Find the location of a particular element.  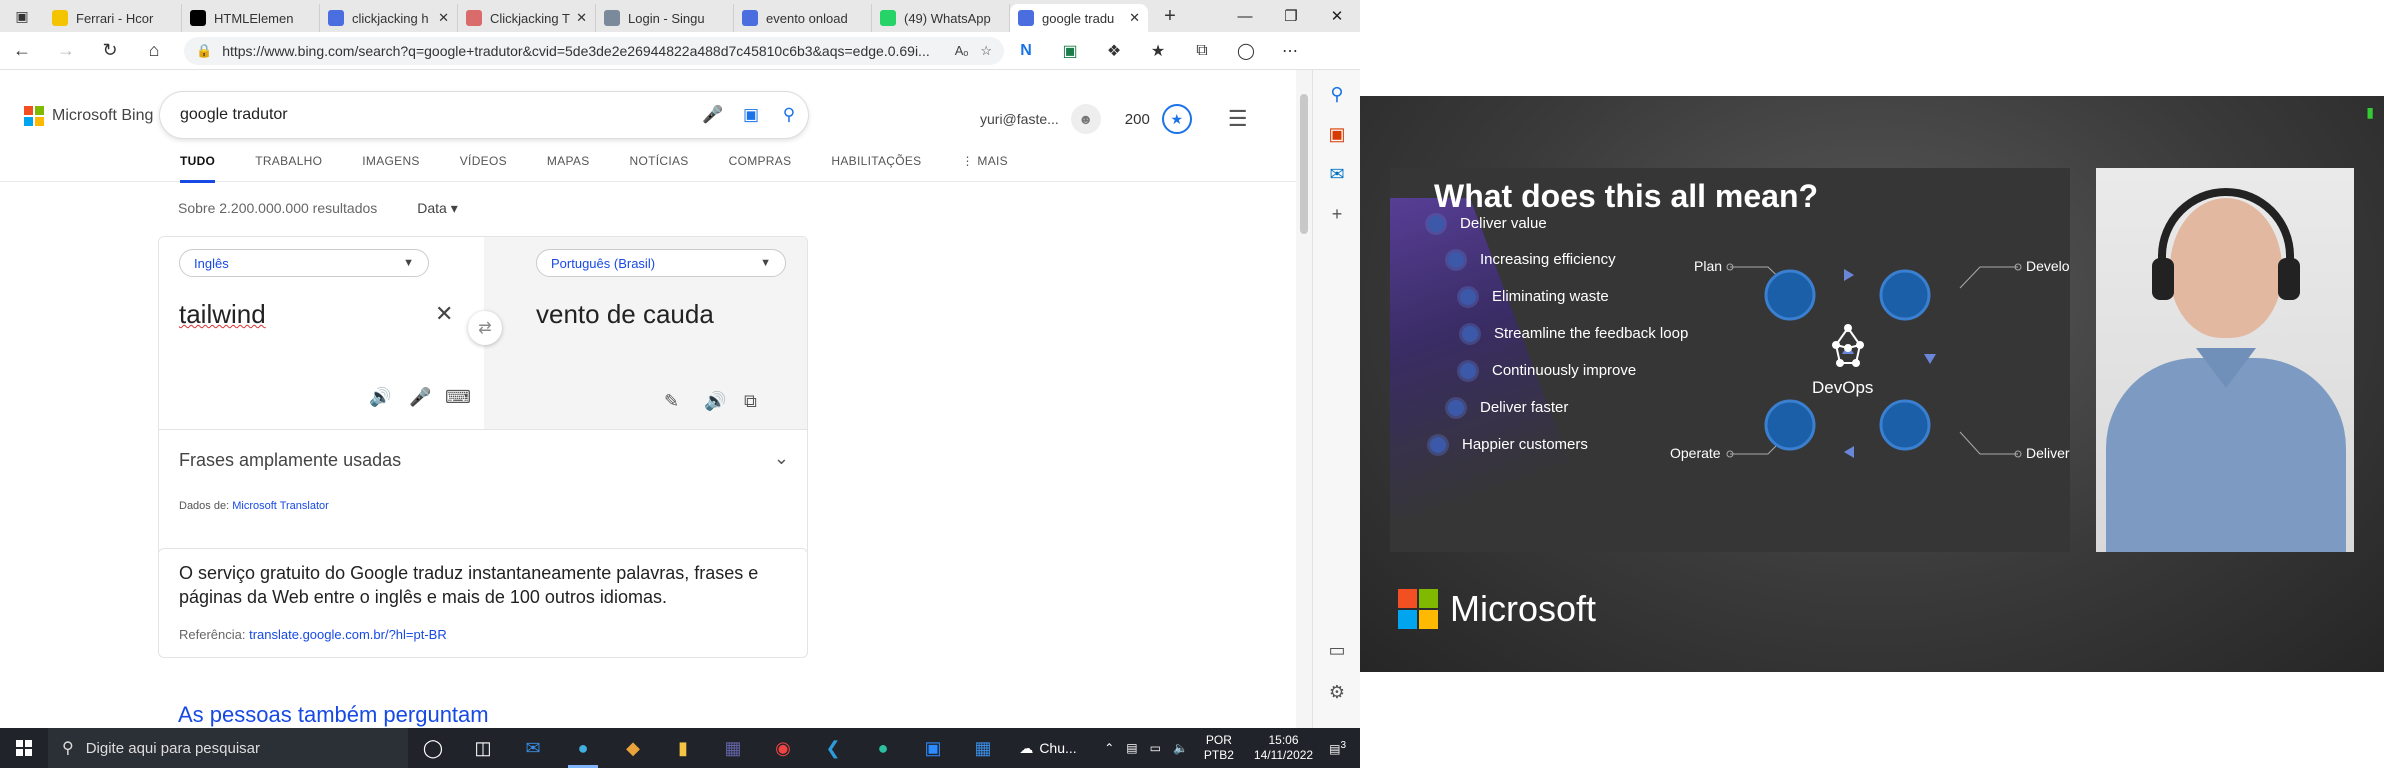

page-scrollbar is located at coordinates (1304, 399).